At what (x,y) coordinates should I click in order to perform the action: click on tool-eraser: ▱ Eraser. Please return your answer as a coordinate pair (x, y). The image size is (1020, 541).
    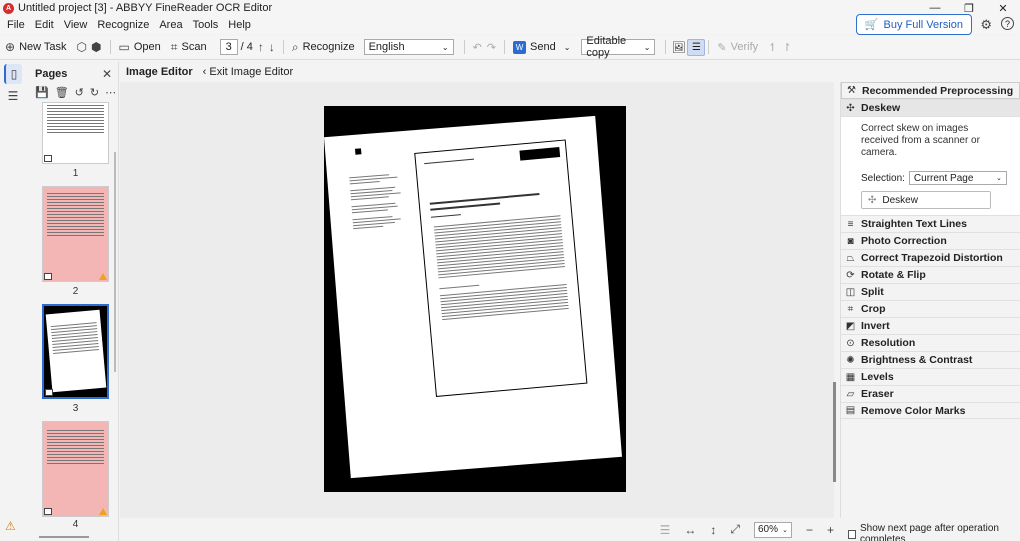
    Looking at the image, I should click on (930, 393).